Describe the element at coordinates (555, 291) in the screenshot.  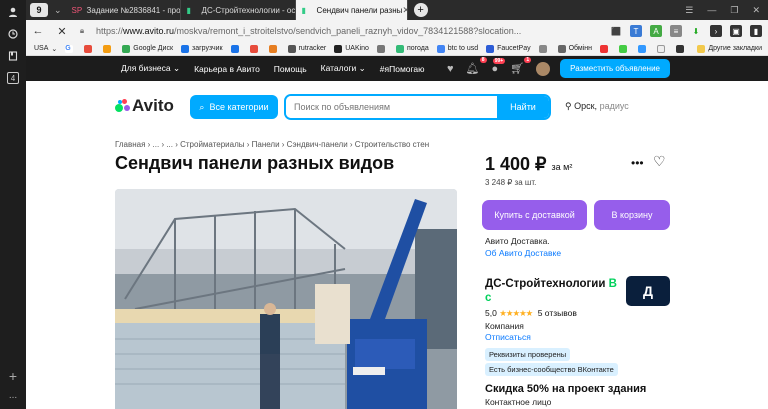
I see `seller-name: ДС-Стройтехнологии В с` at that location.